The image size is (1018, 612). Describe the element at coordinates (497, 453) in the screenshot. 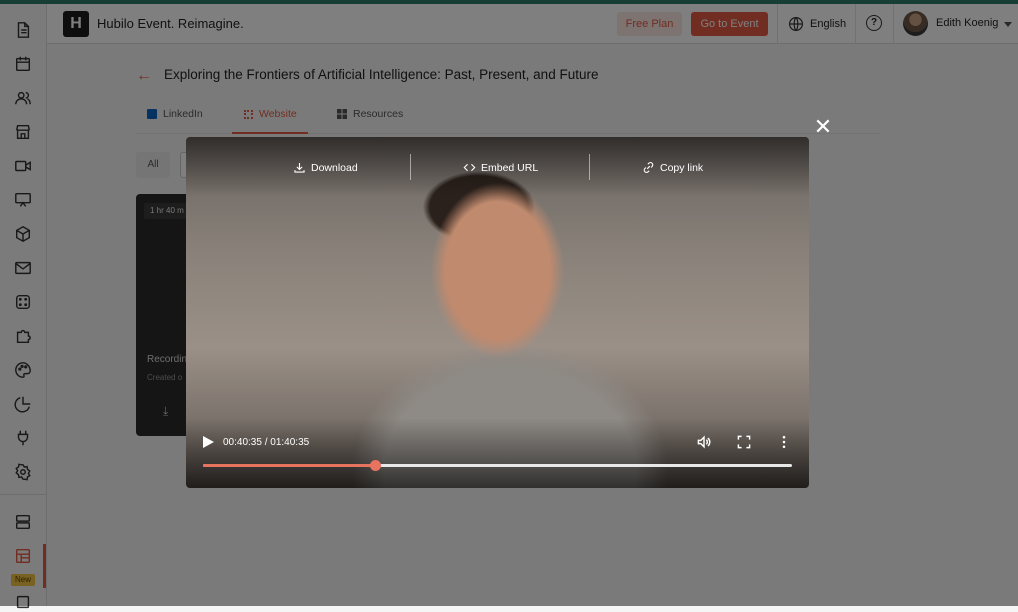

I see `video-bottom-gradient` at that location.